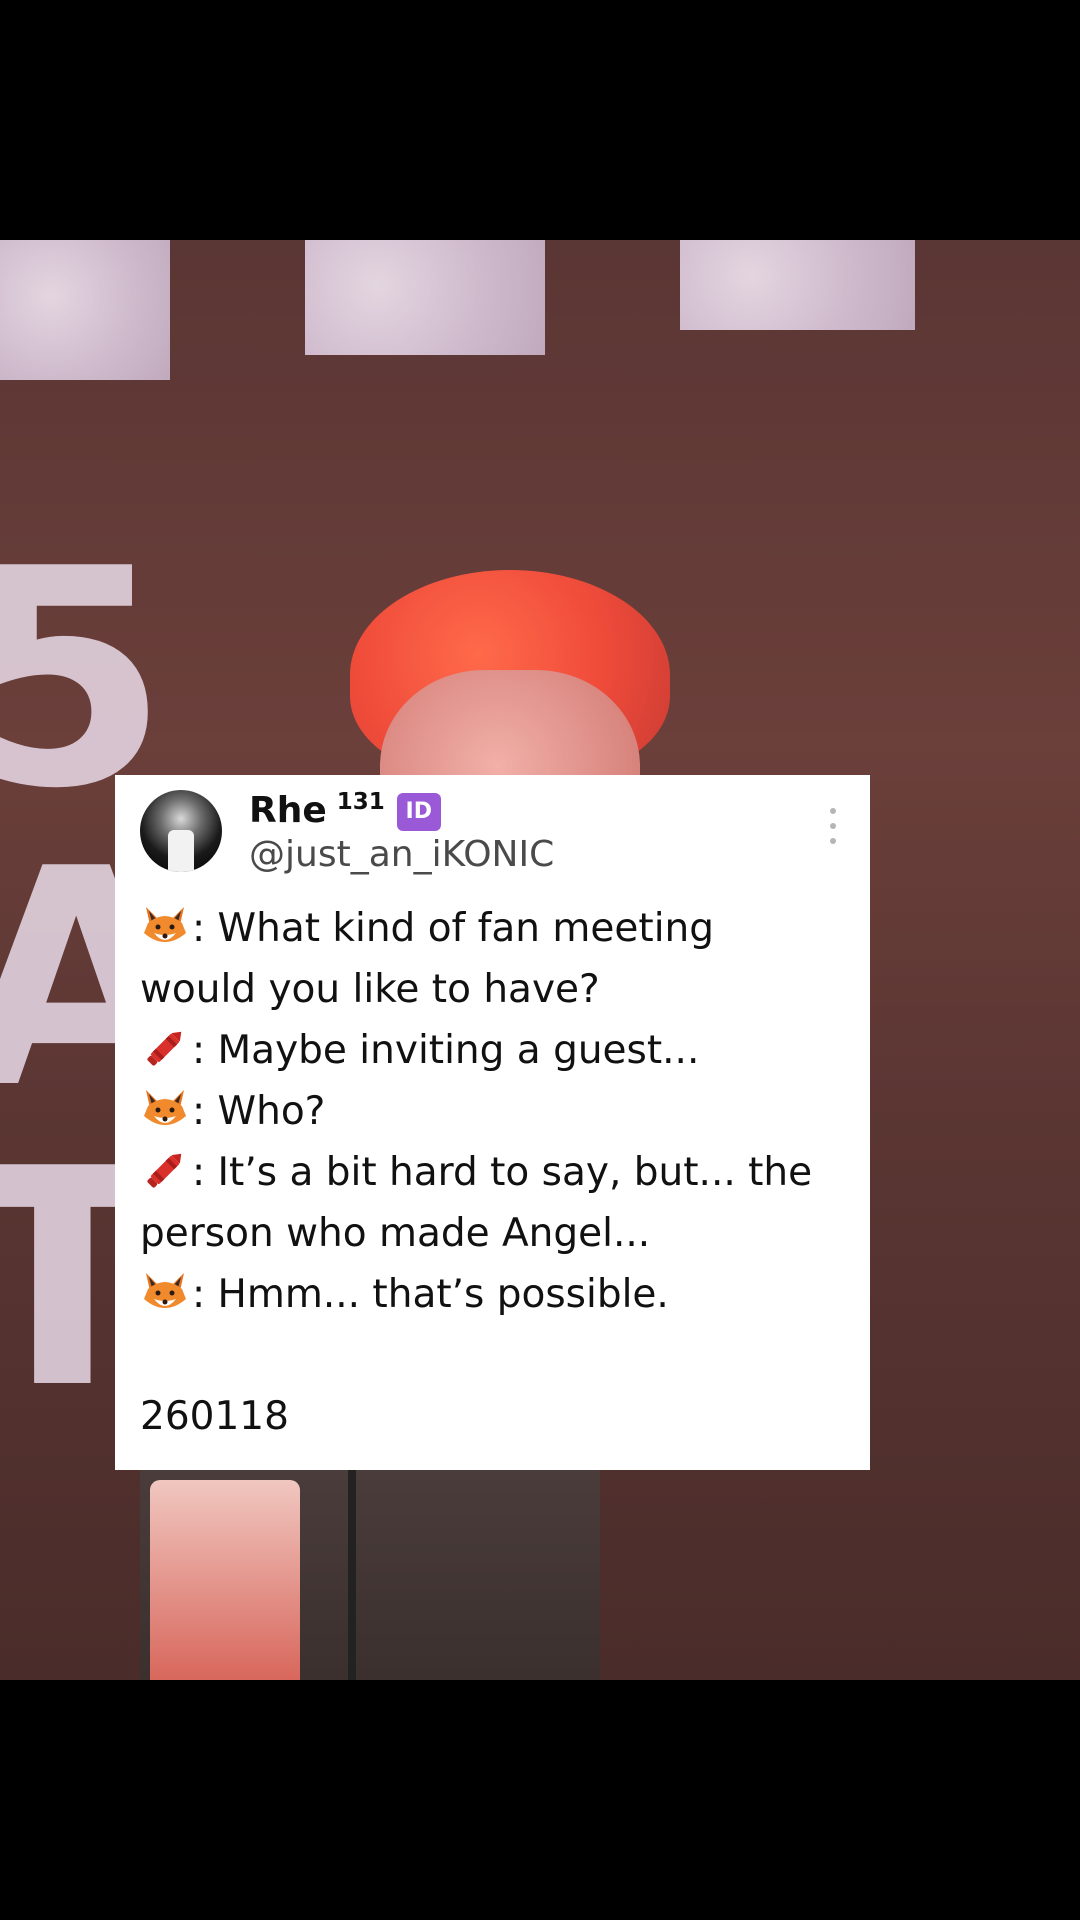 This screenshot has width=1080, height=1920. Describe the element at coordinates (401, 855) in the screenshot. I see `user-handle: @just_an_iKONIC` at that location.